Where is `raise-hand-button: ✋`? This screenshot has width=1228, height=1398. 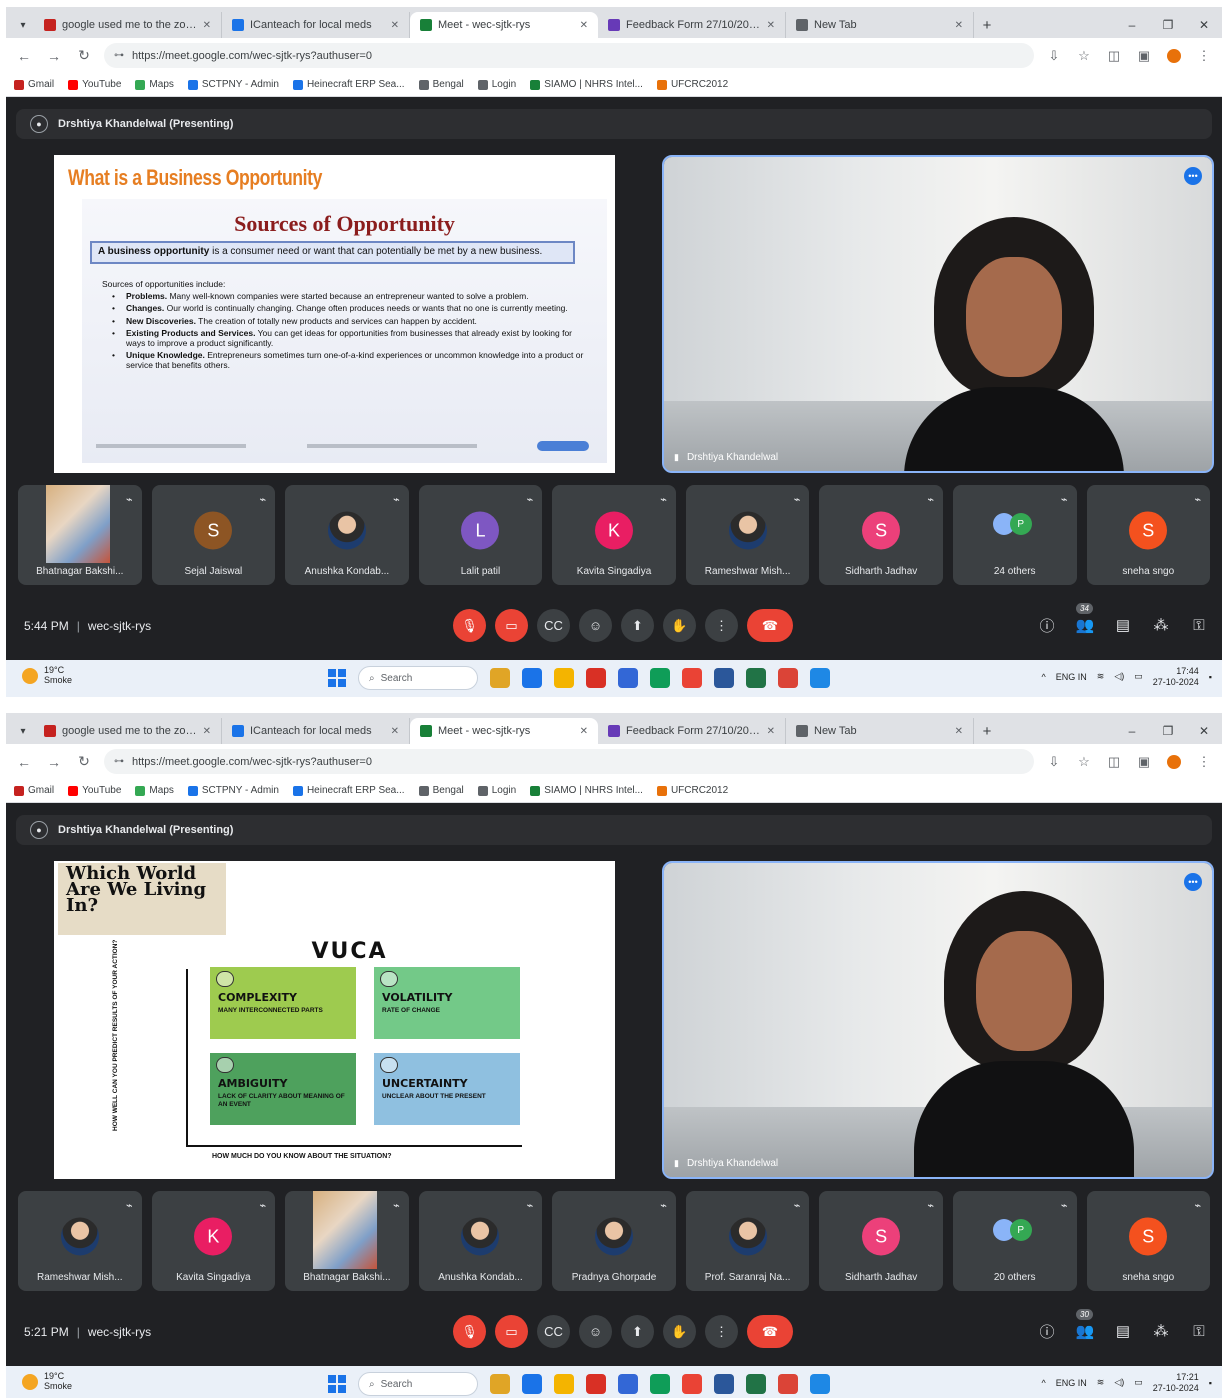
raise-hand-button: ✋ is located at coordinates (679, 625).